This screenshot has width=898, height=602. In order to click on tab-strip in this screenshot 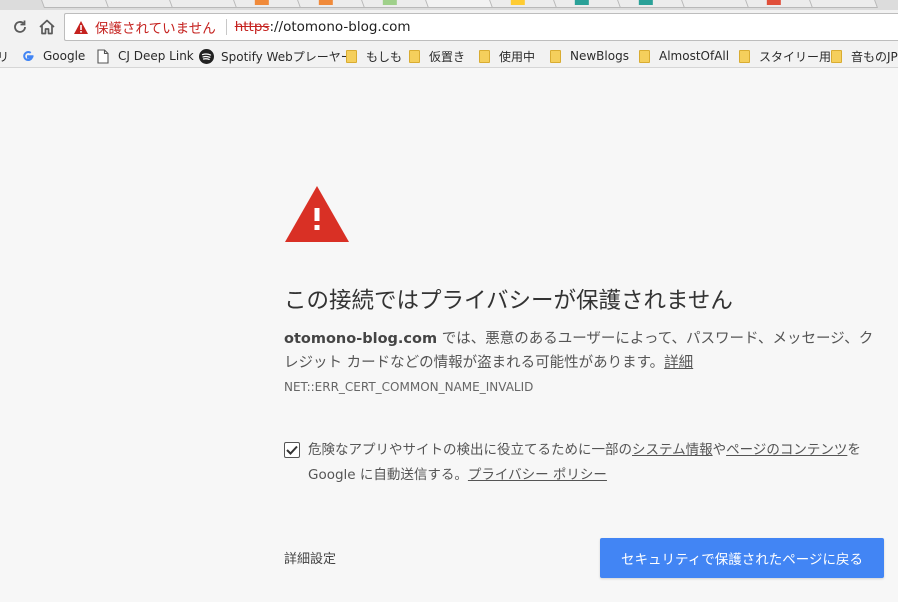, I will do `click(449, 5)`.